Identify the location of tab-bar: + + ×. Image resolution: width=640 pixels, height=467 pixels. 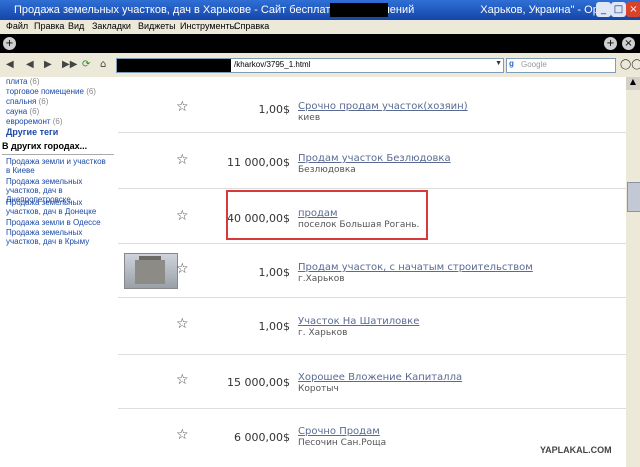
(320, 43).